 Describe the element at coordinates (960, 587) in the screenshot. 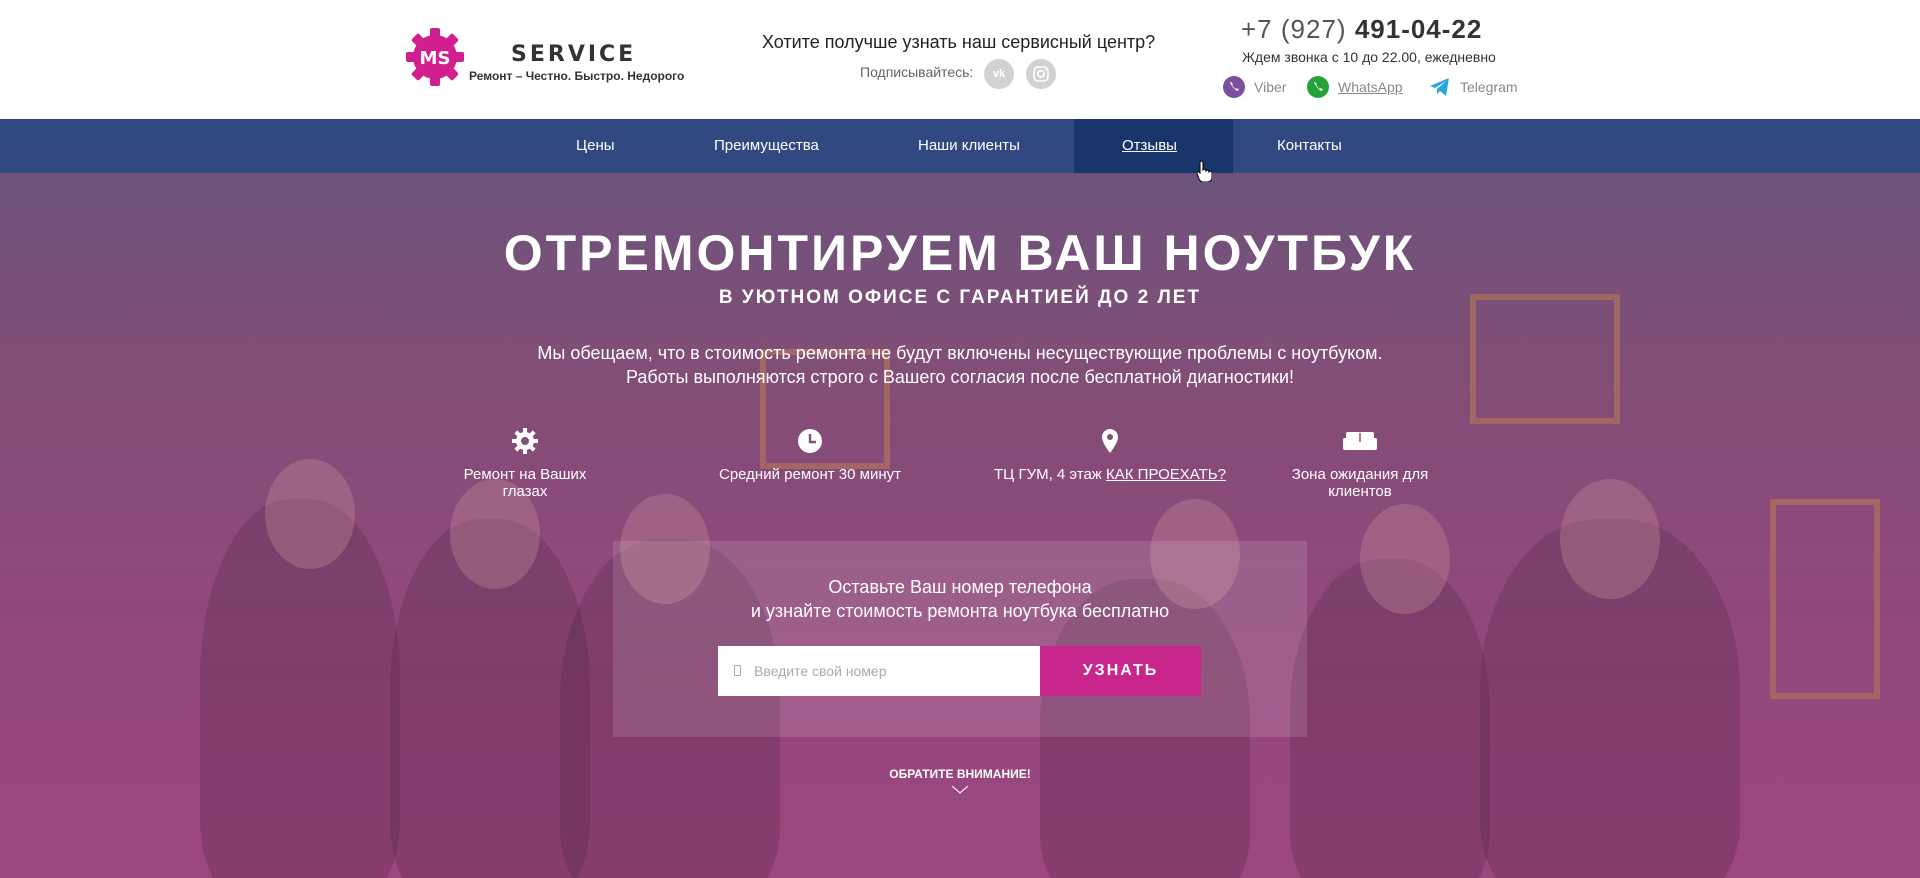

I see `form-title-line1: Оставьте Ваш номер телефона` at that location.